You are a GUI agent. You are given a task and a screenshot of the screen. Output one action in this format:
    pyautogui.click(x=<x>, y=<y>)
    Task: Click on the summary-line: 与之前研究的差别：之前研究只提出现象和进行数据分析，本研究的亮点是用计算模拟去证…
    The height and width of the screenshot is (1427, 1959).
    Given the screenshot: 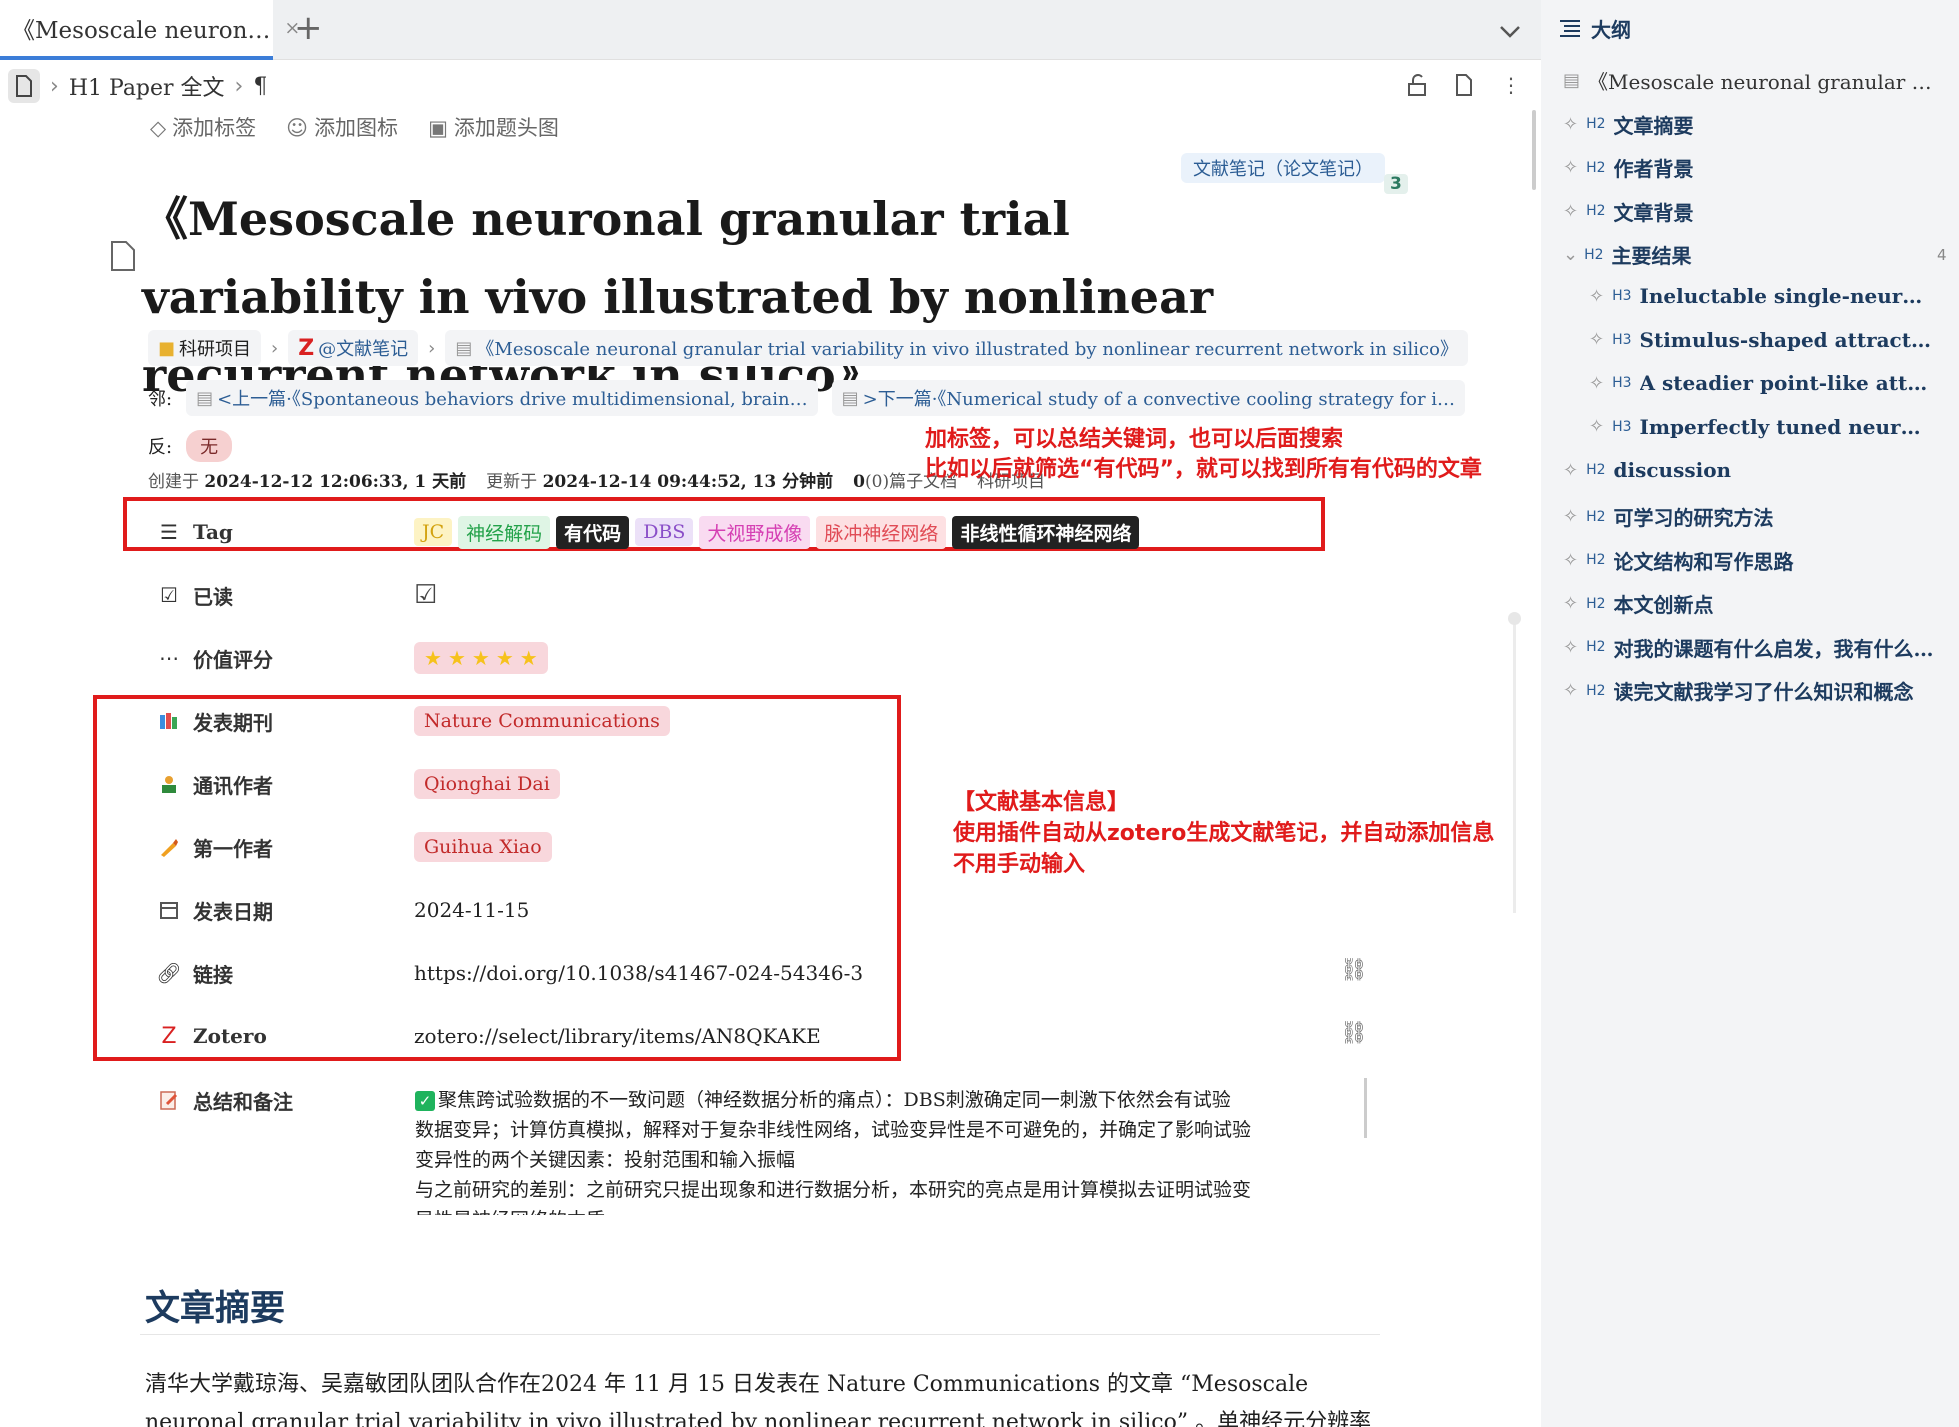 What is the action you would take?
    pyautogui.click(x=833, y=1190)
    